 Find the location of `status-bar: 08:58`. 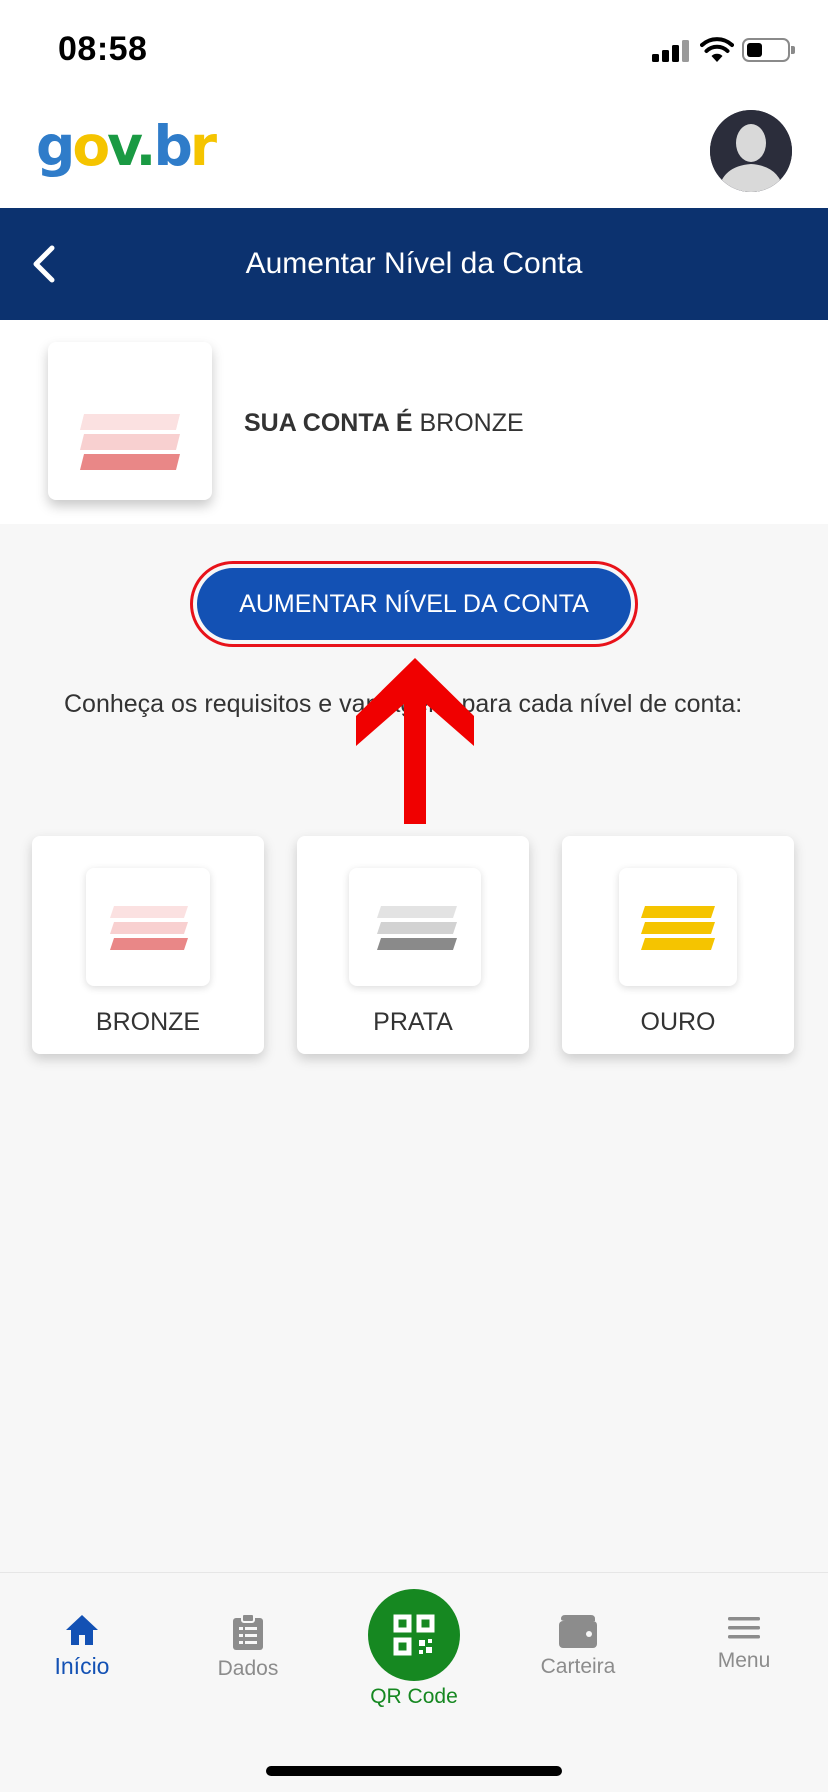

status-bar: 08:58 is located at coordinates (414, 48).